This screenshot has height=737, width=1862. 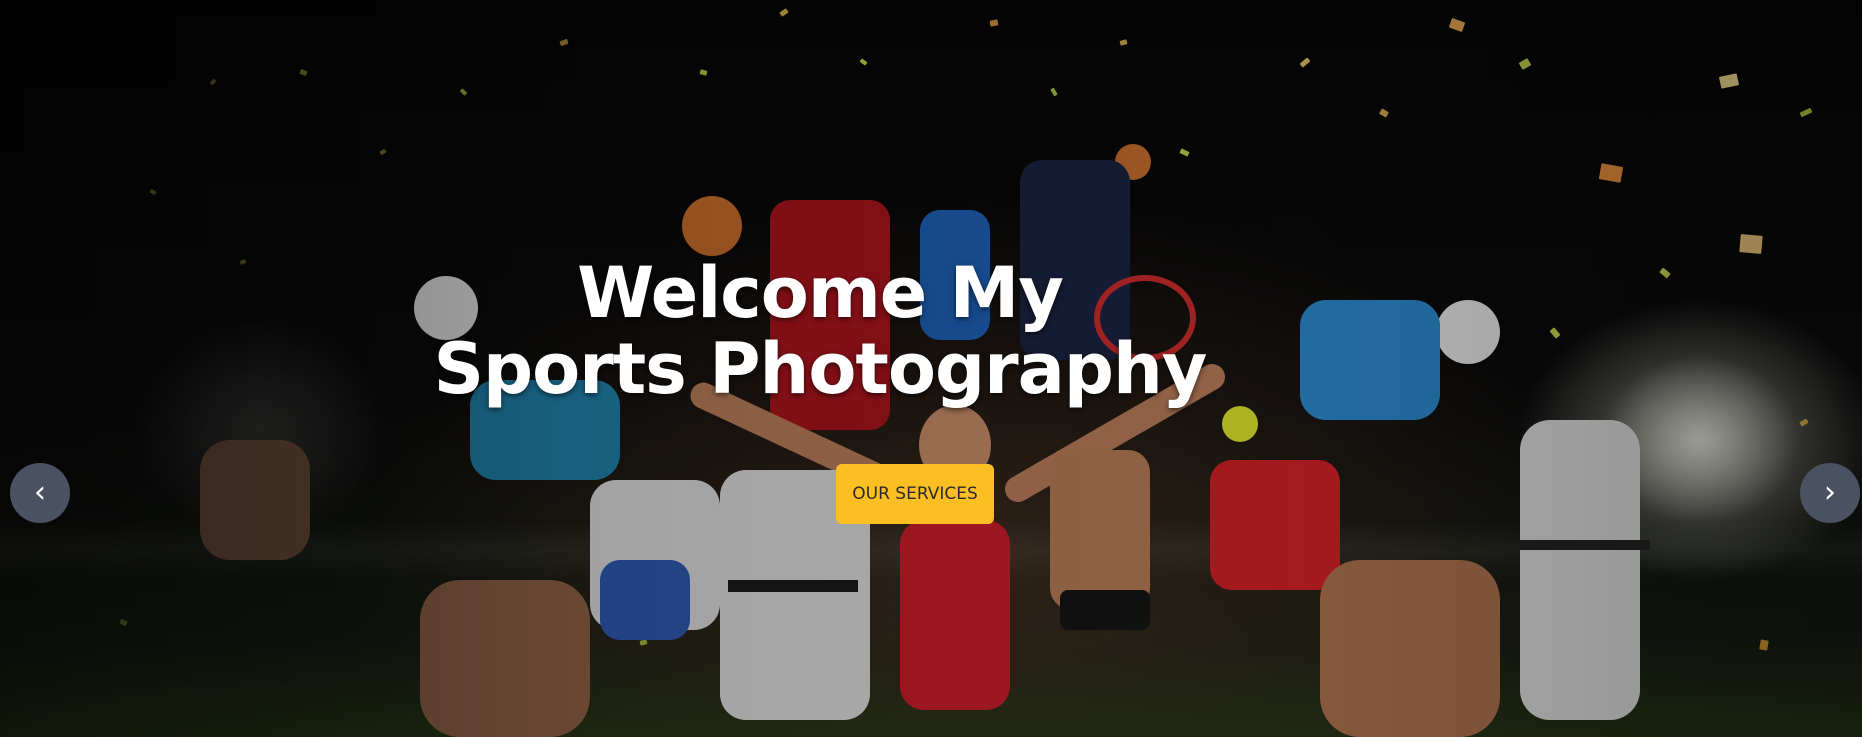 I want to click on prev-slide-button: ‹, so click(x=40, y=493).